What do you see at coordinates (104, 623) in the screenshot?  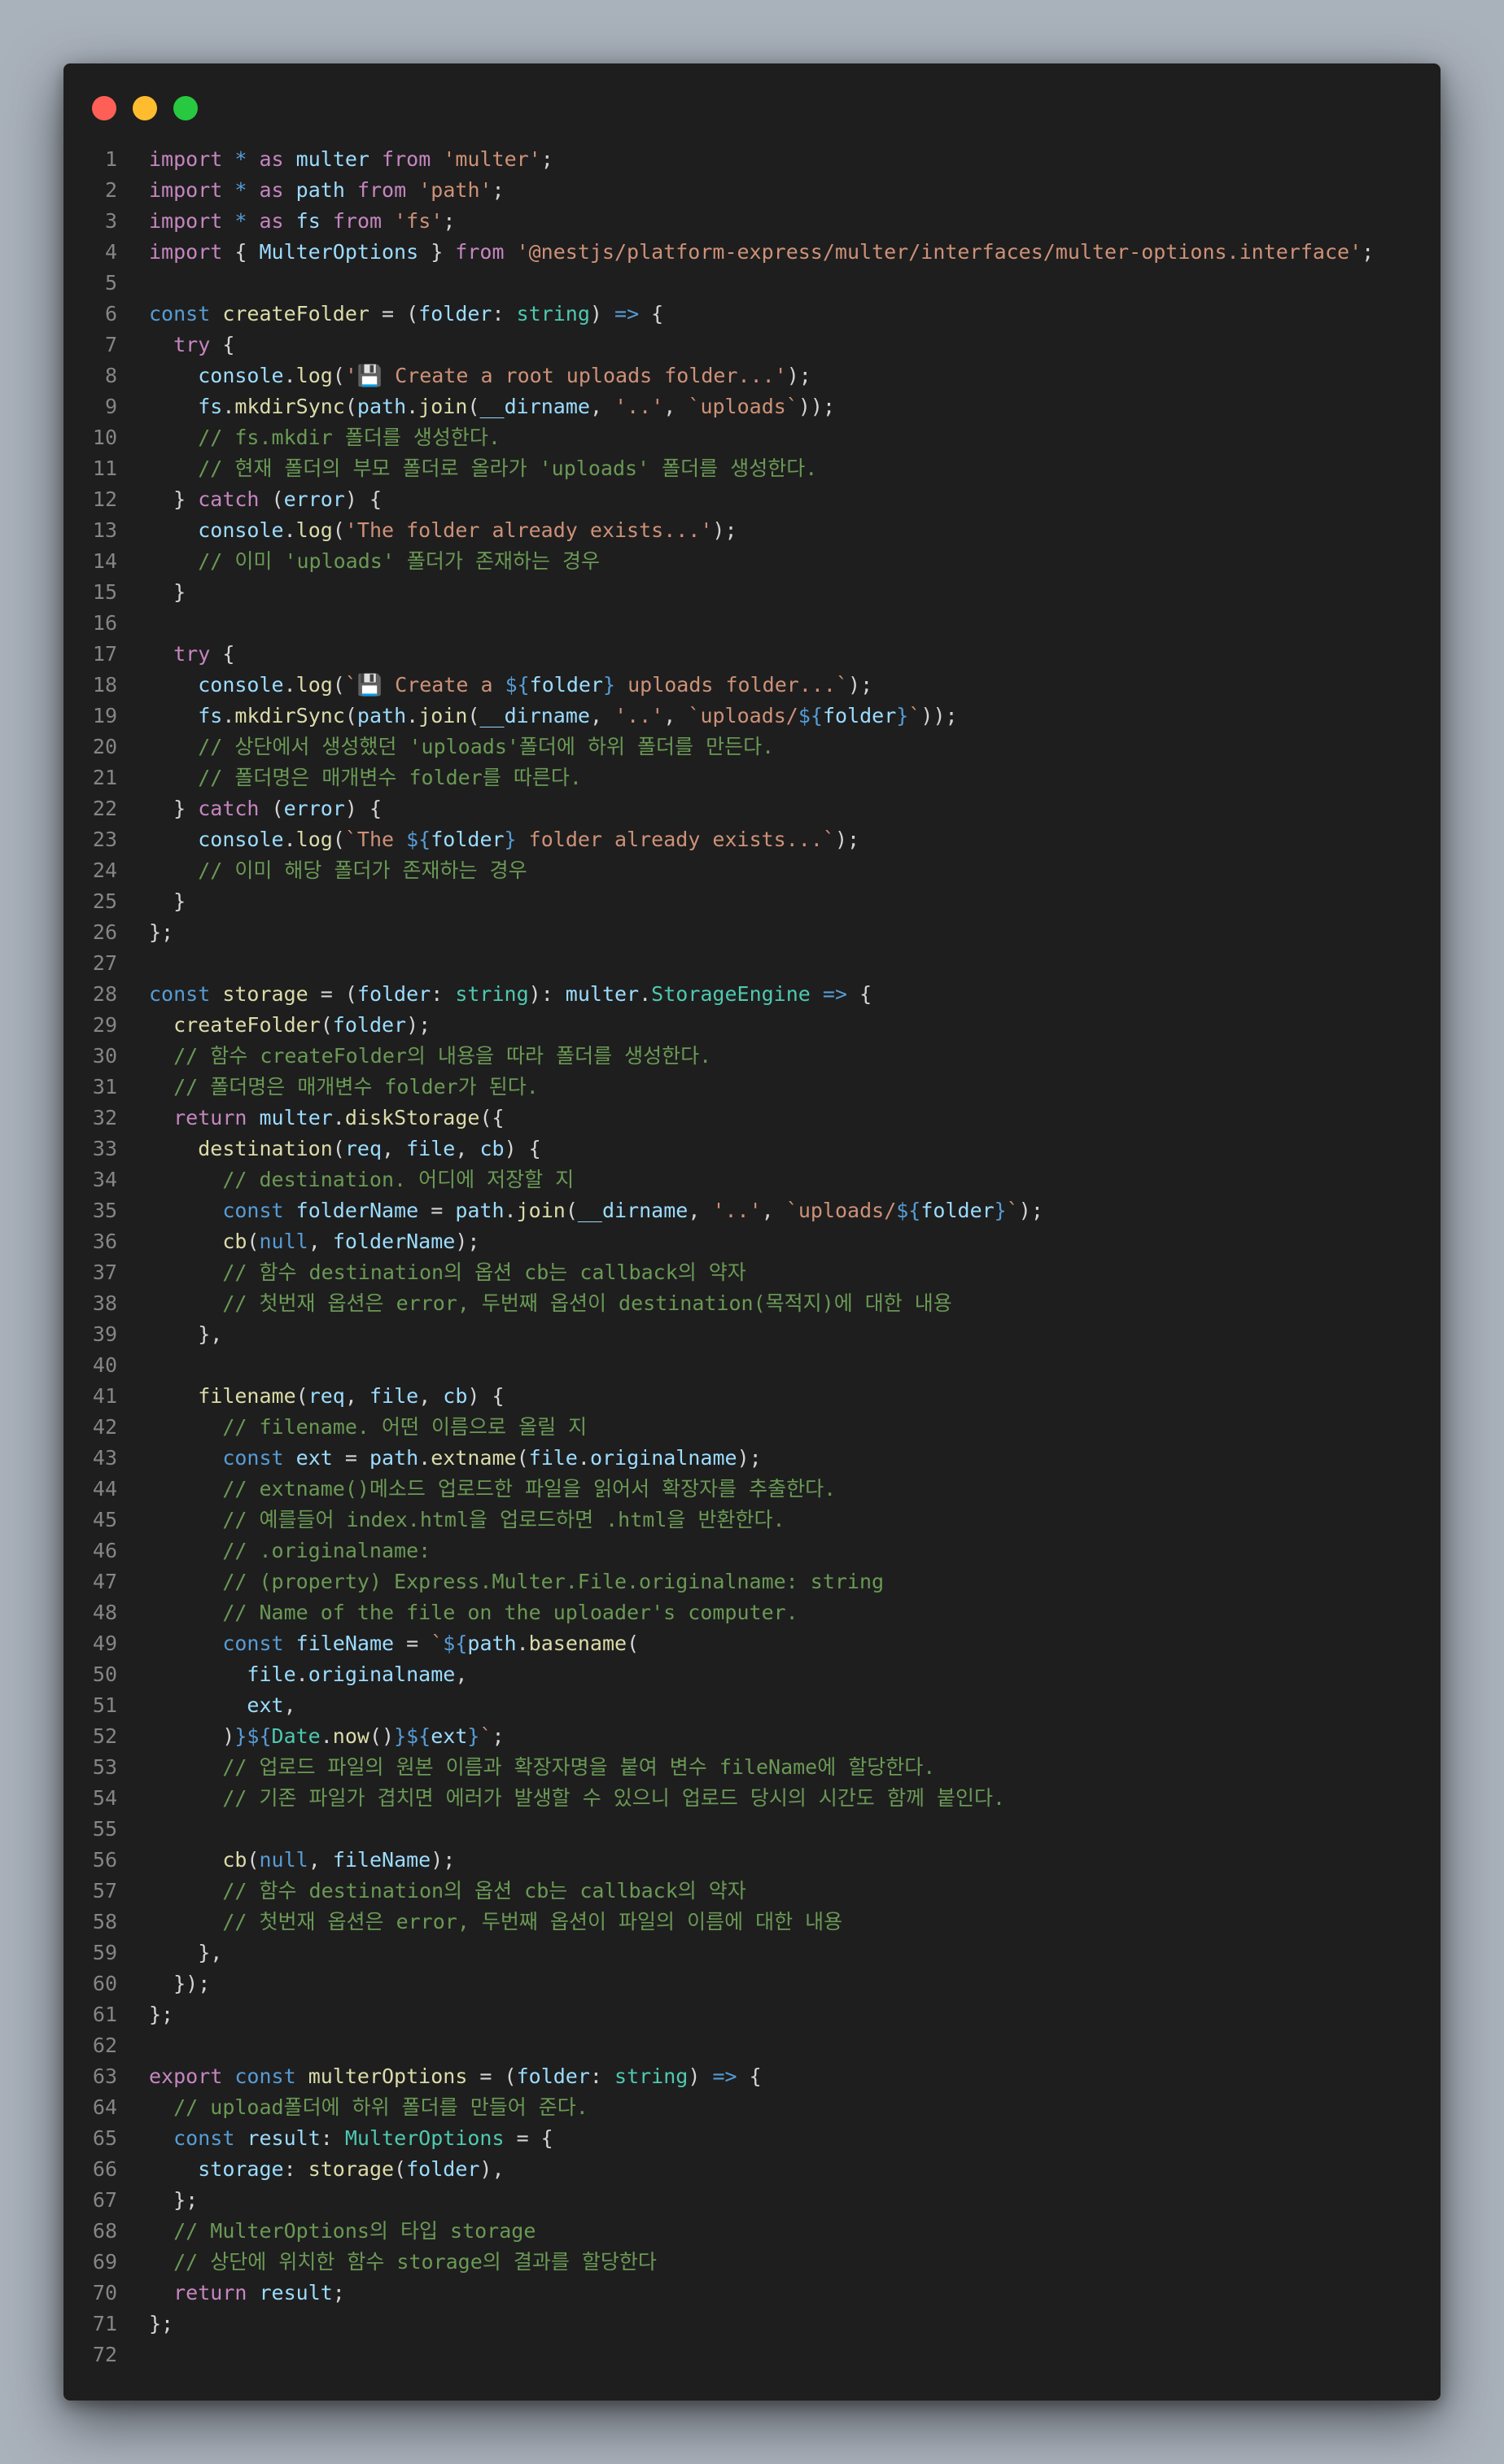 I see `line-number: 16` at bounding box center [104, 623].